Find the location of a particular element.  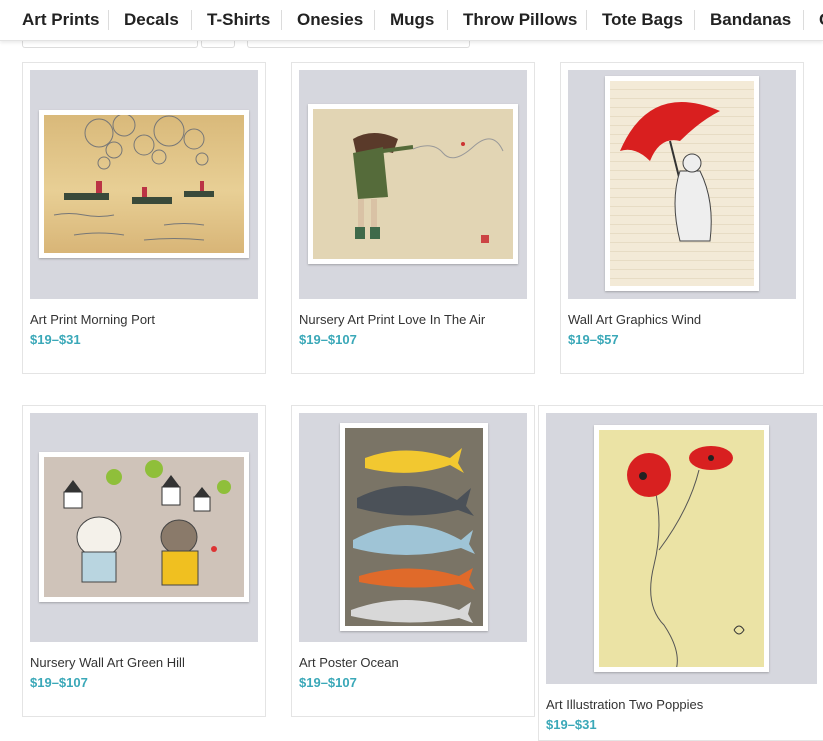

product-title: Nursery Art Print Love In The Air is located at coordinates (392, 319).